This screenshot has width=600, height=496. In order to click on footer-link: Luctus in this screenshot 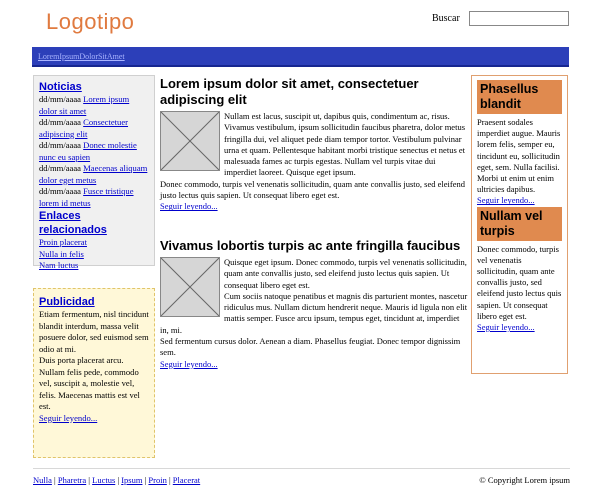, I will do `click(103, 480)`.